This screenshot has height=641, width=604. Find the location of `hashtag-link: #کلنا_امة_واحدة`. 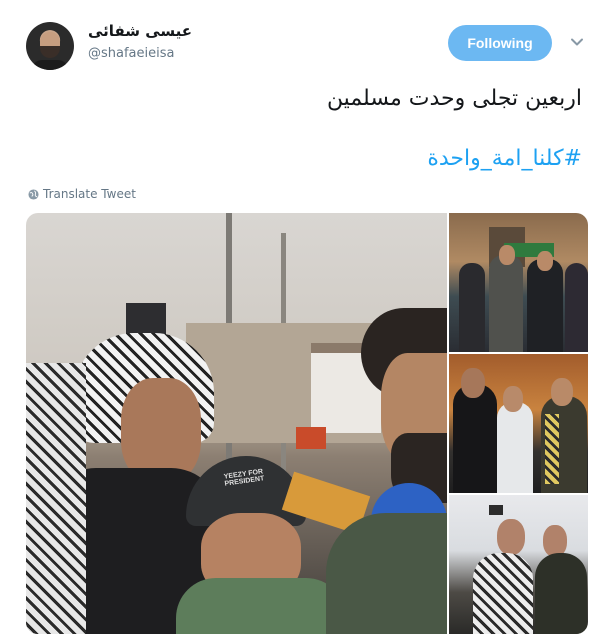

hashtag-link: #کلنا_امة_واحدة is located at coordinates (504, 158).